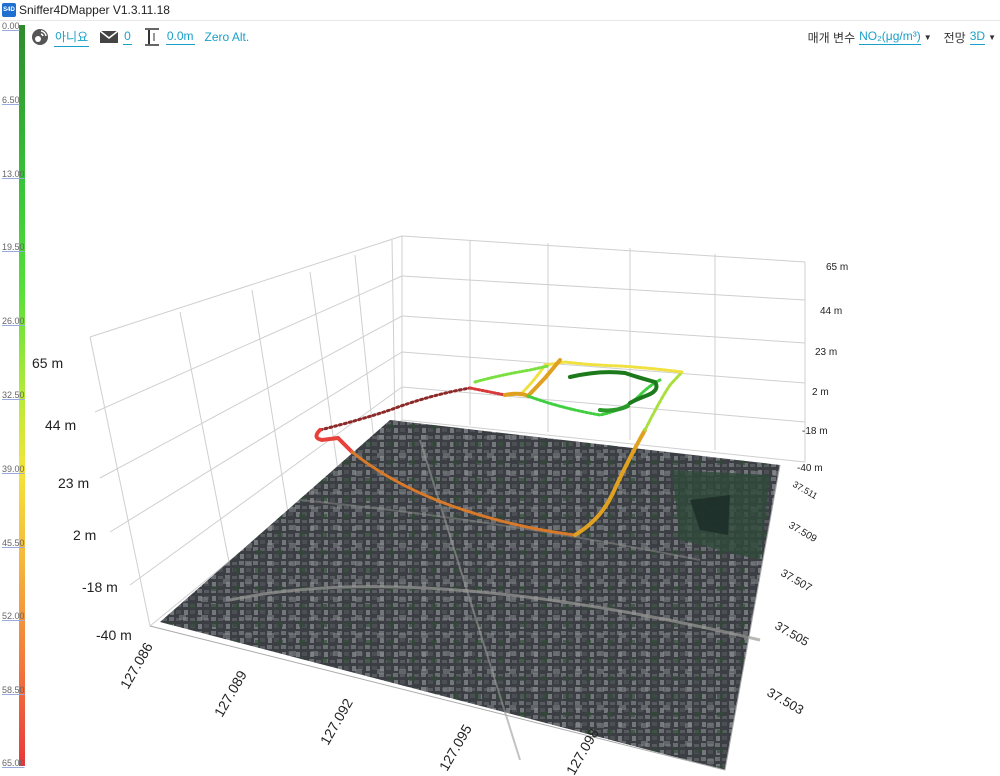  Describe the element at coordinates (954, 37) in the screenshot. I see `view-label: 전망` at that location.